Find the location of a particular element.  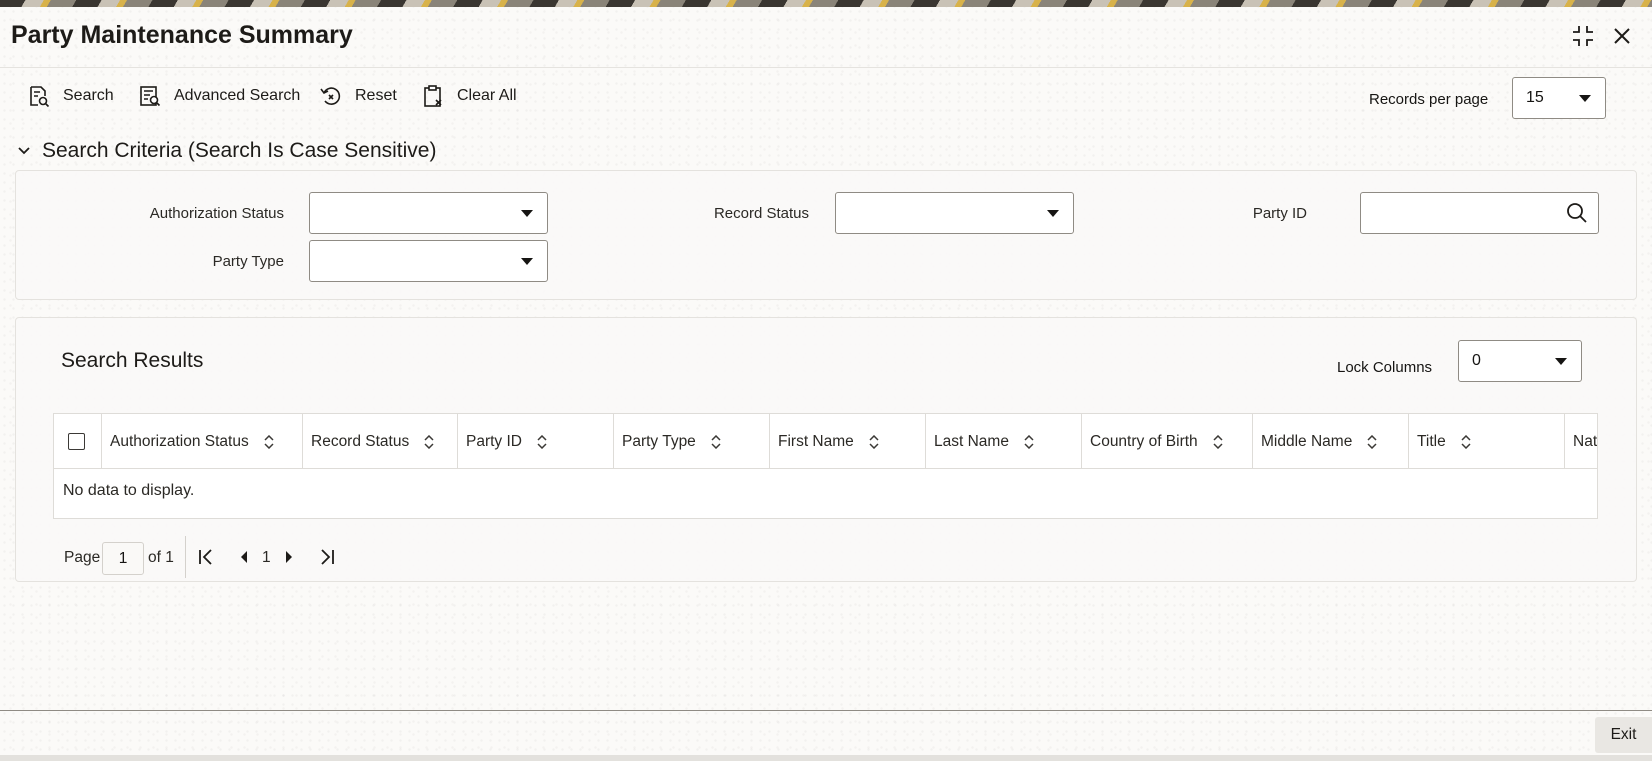

page-title: Party Maintenance Summary is located at coordinates (182, 35).